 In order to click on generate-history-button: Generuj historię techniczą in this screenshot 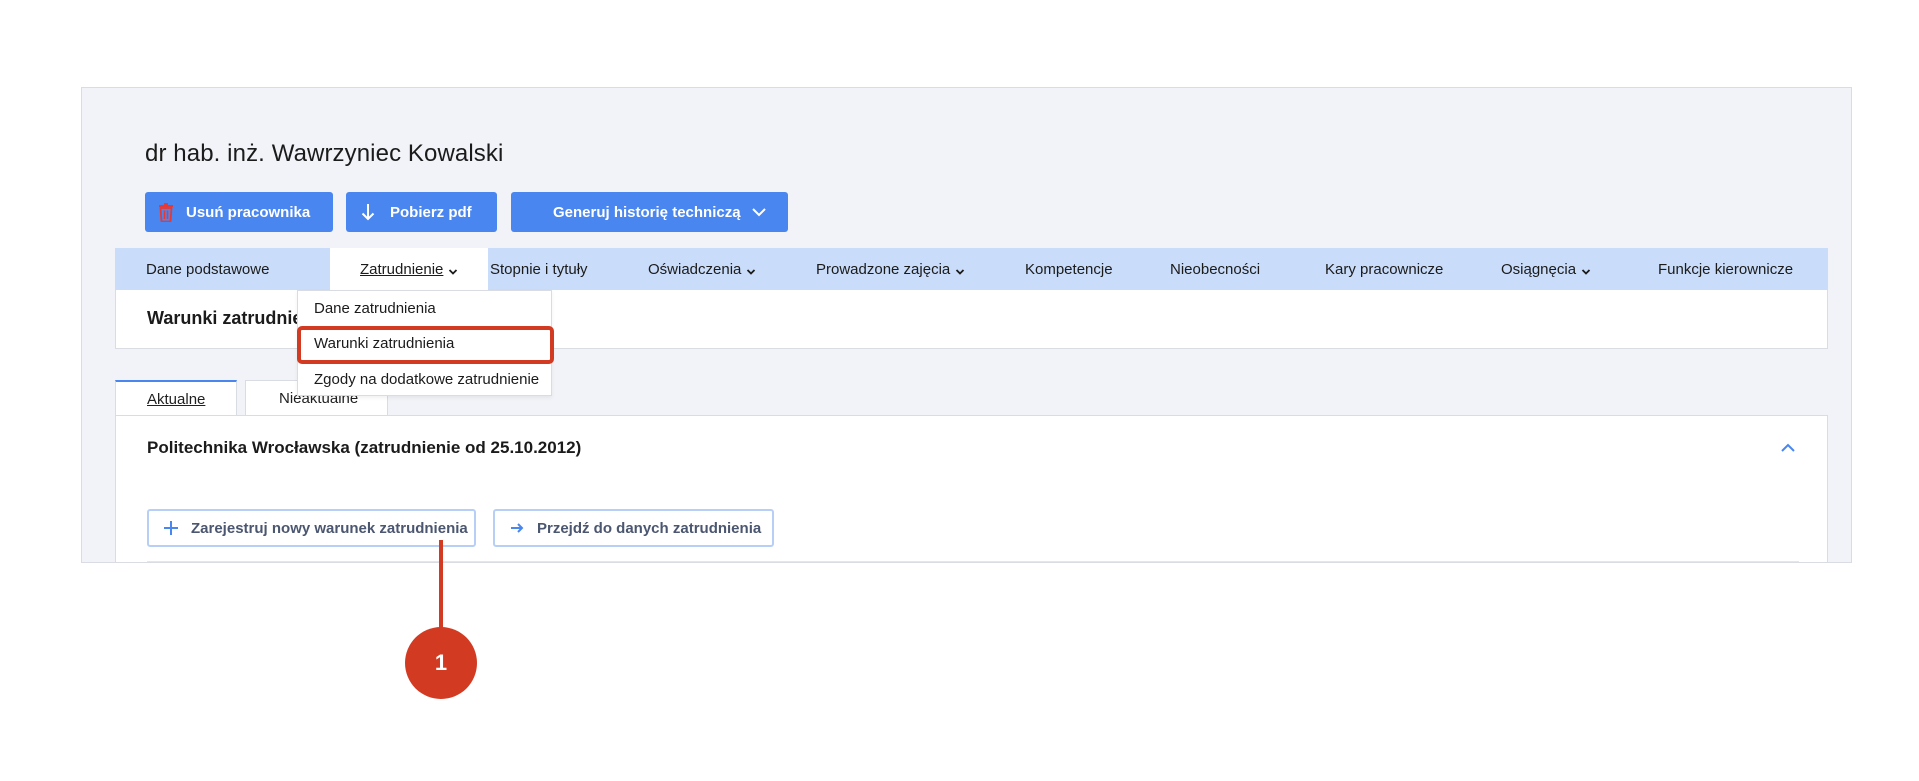, I will do `click(649, 212)`.